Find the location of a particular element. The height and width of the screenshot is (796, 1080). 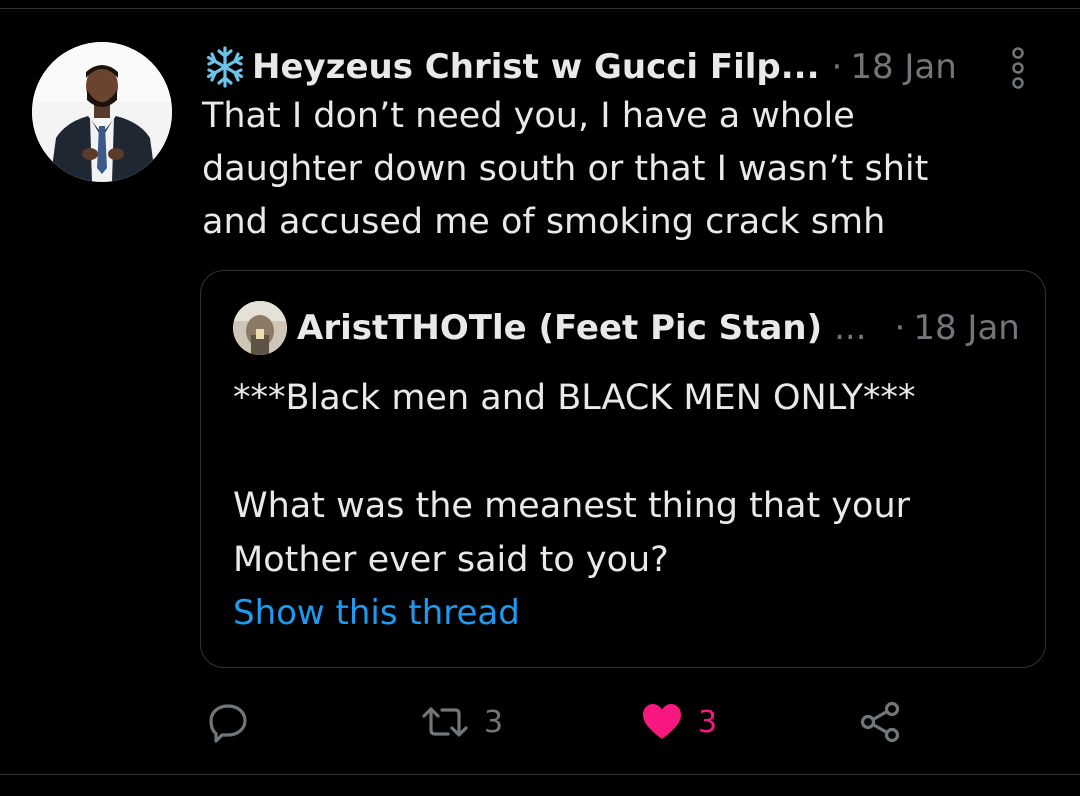

retweet-count: 3 is located at coordinates (494, 722).